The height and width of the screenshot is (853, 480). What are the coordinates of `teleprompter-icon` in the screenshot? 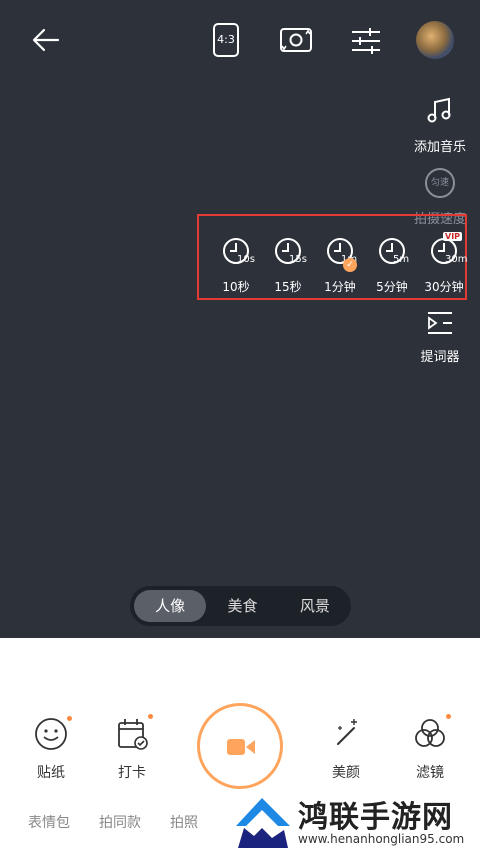 It's located at (440, 323).